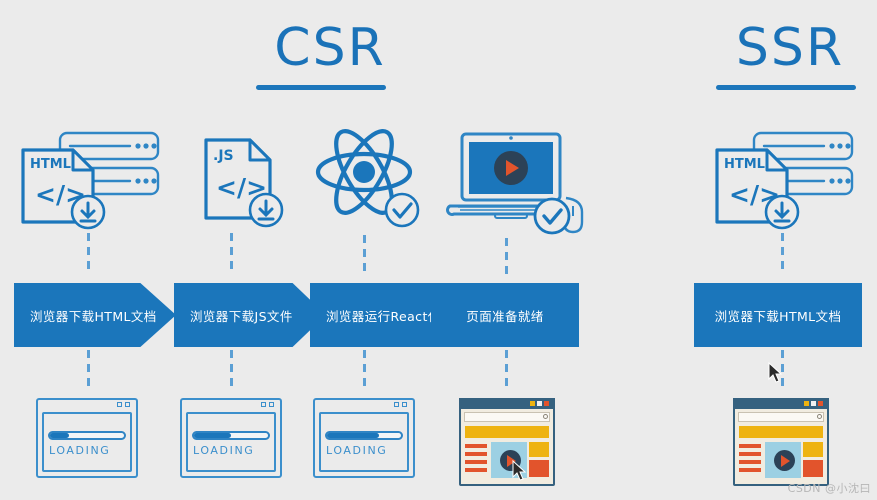  What do you see at coordinates (785, 461) in the screenshot?
I see `play-triangle-icon` at bounding box center [785, 461].